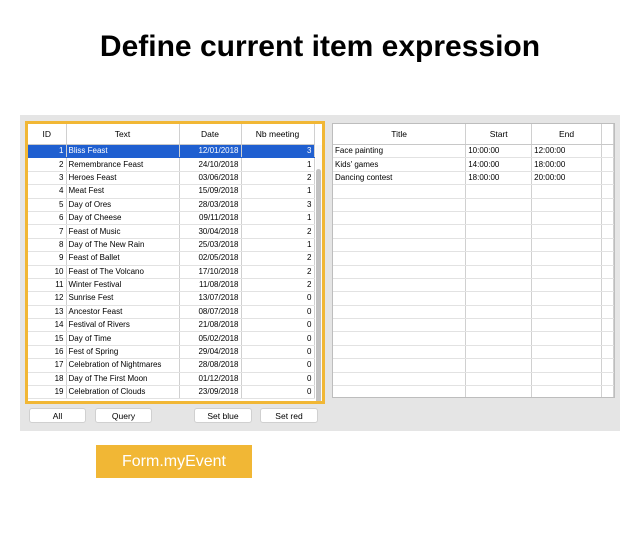 The width and height of the screenshot is (640, 560). I want to click on event-row: 2 Remembrance Feast 24/10/2018 1, so click(171, 164).